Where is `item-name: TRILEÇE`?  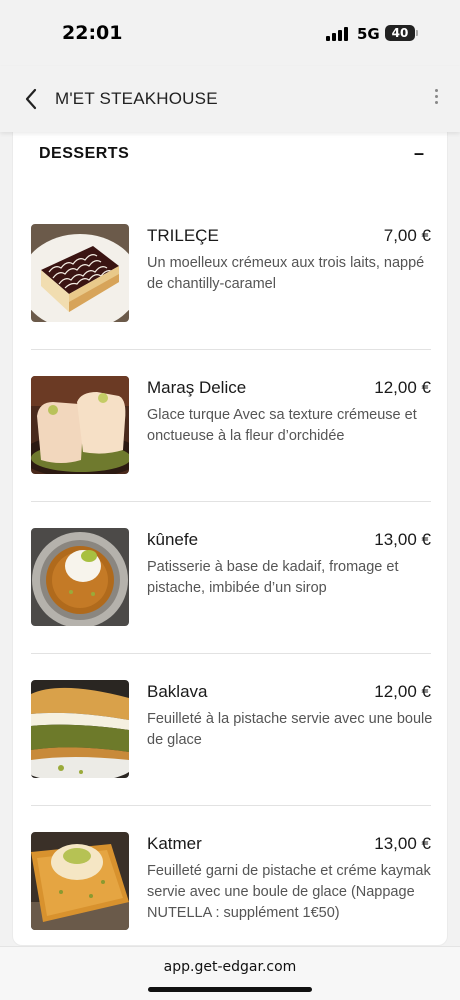 item-name: TRILEÇE is located at coordinates (183, 235).